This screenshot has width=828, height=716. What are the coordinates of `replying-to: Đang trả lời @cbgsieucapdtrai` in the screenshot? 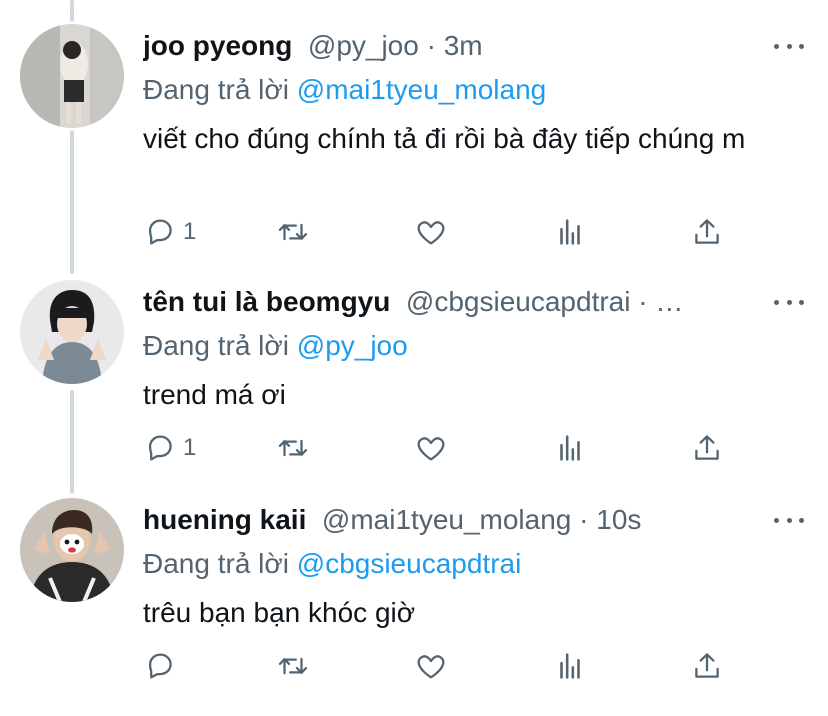 It's located at (332, 564).